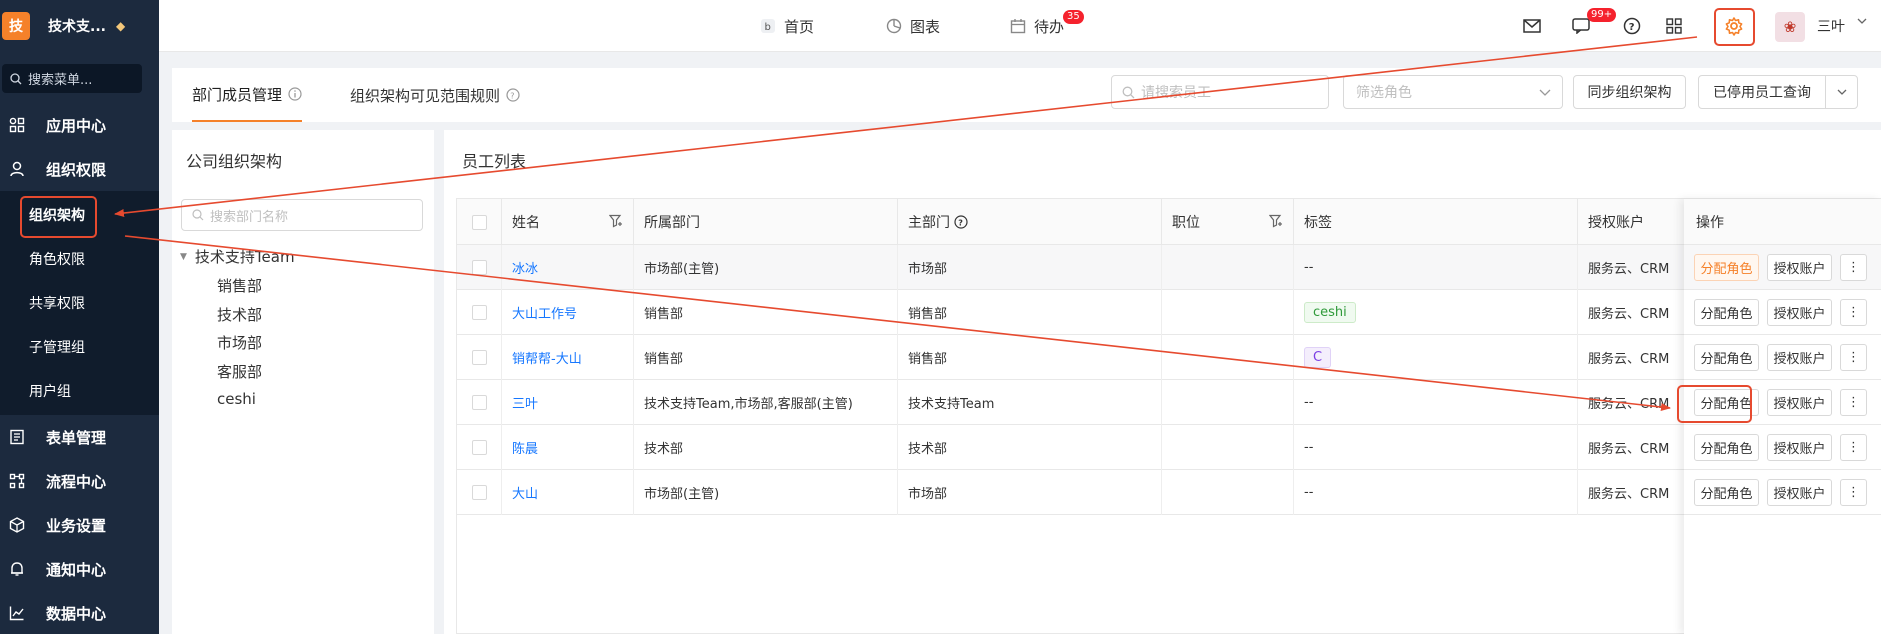  Describe the element at coordinates (1176, 93) in the screenshot. I see `employee-search-placeholder: 请搜索员工` at that location.